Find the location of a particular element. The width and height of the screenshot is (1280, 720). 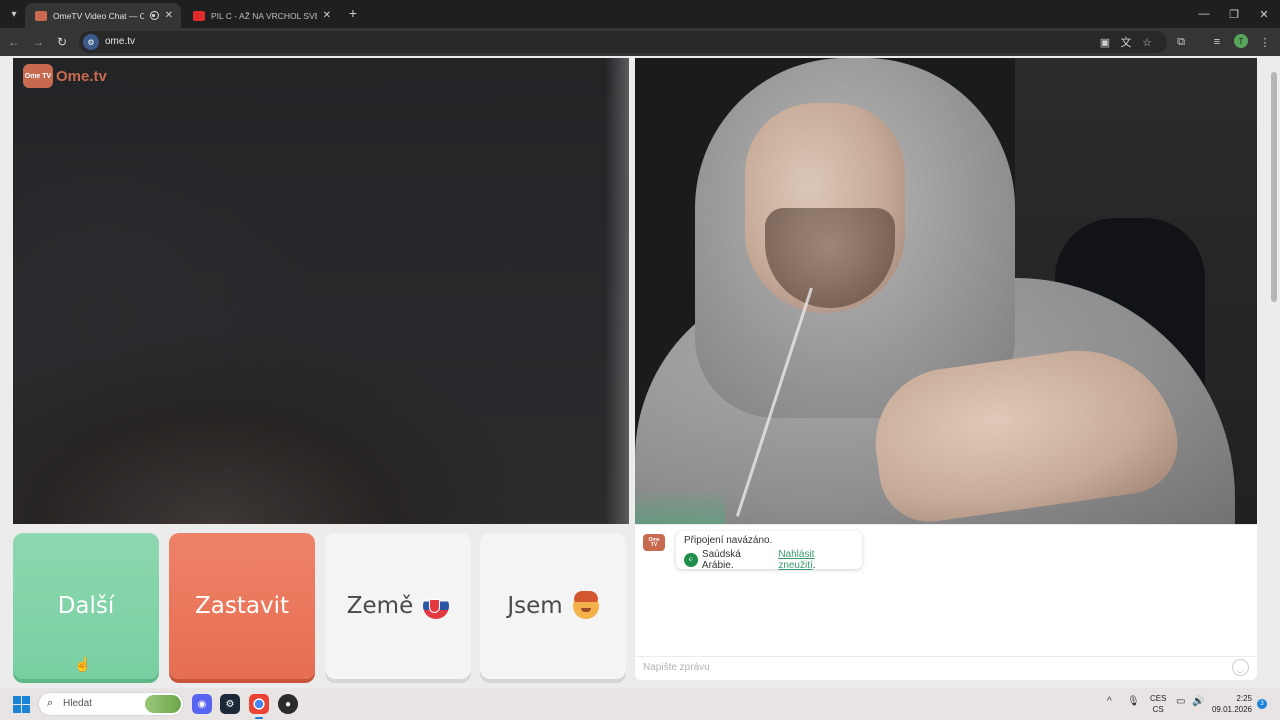

tab-title: PIL C - AŽ NA VRCHOL SVETA is located at coordinates (264, 15).